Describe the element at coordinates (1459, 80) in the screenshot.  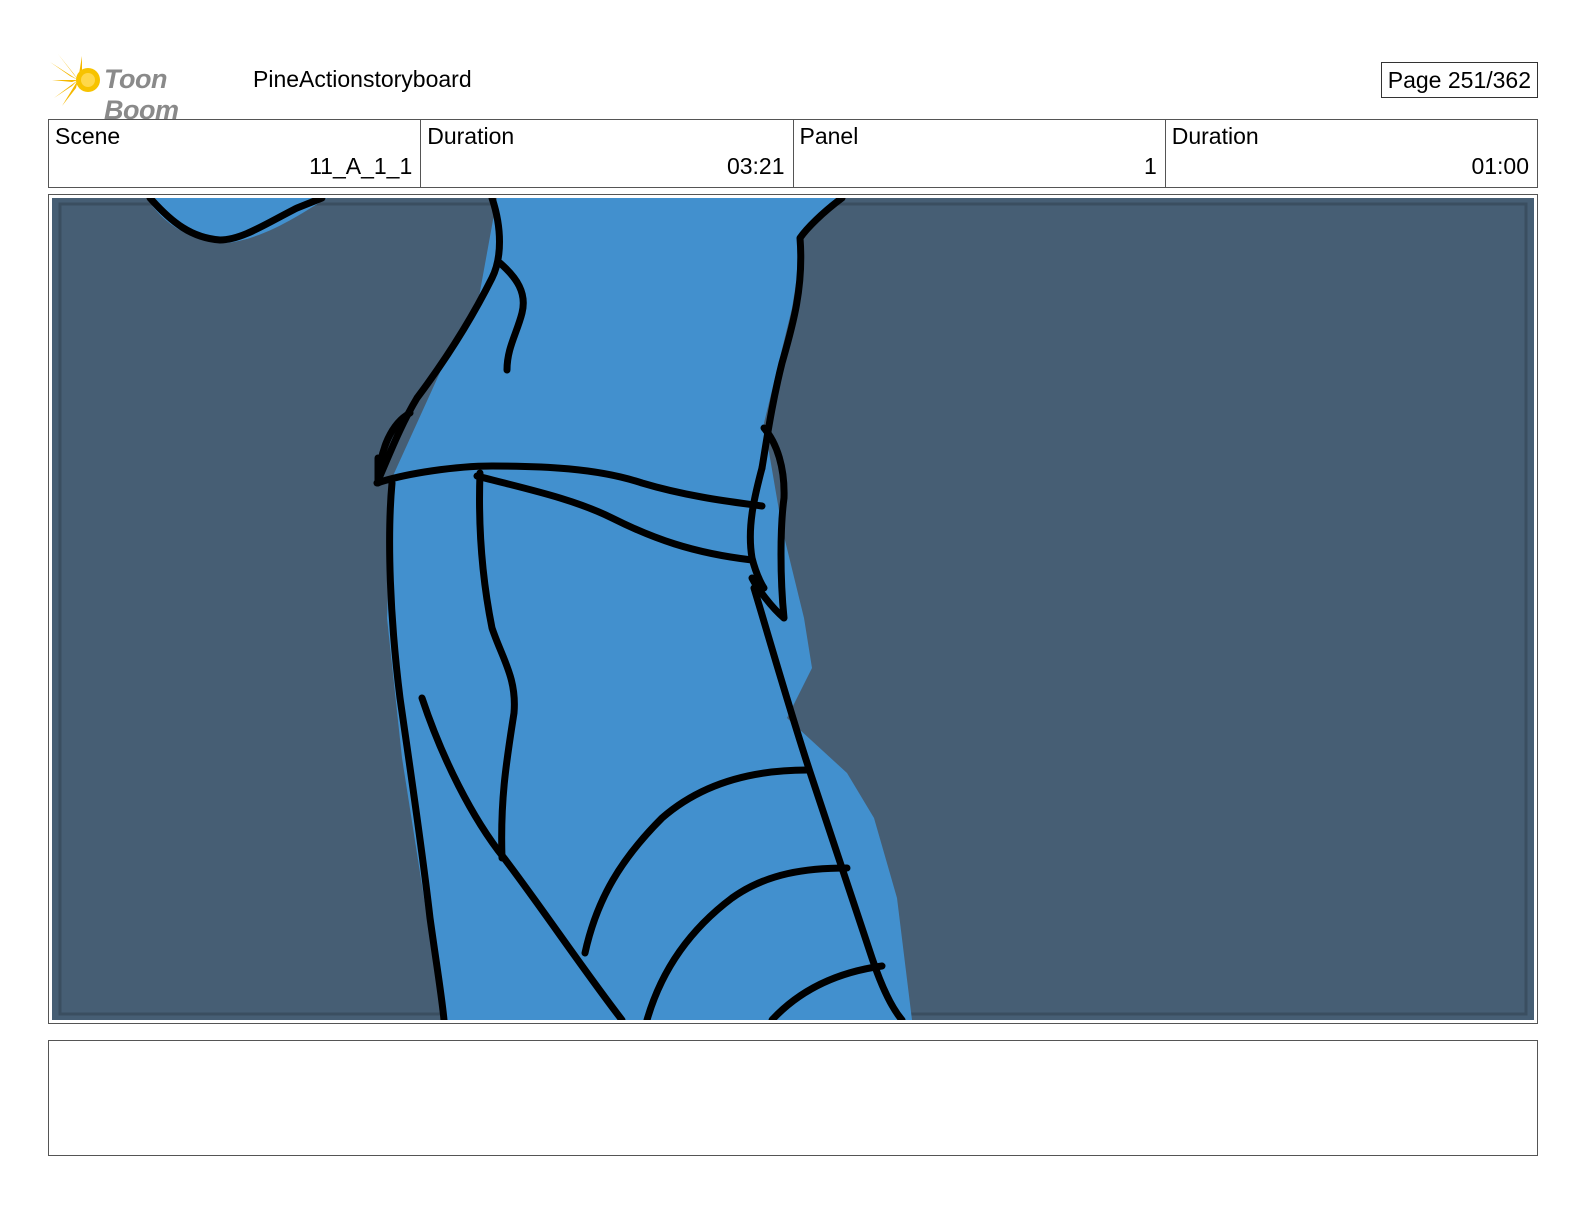
I see `page-number: Page 251/362` at that location.